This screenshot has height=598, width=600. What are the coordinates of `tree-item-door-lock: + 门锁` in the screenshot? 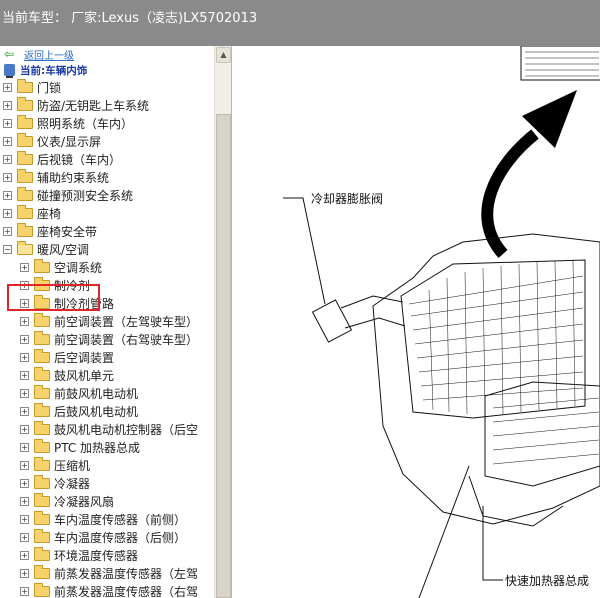 It's located at (107, 87).